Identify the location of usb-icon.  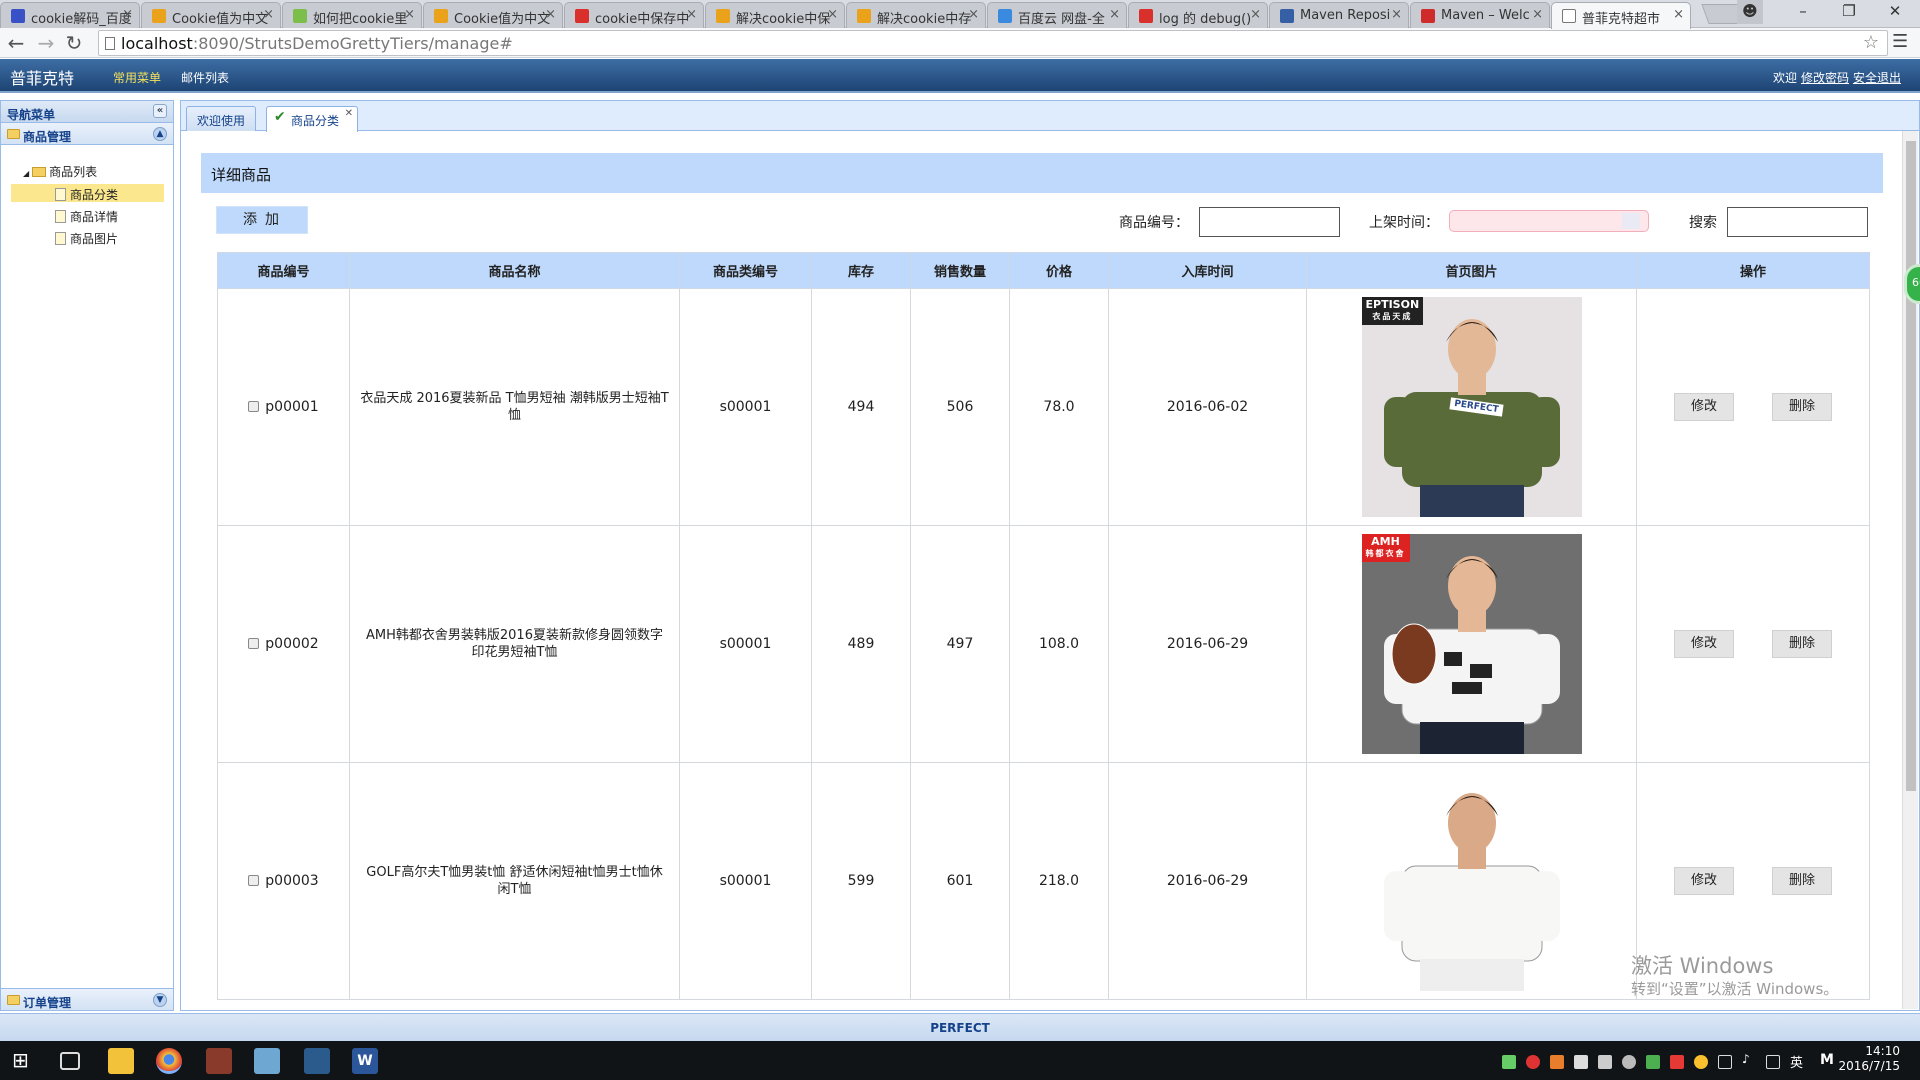
(1605, 1062).